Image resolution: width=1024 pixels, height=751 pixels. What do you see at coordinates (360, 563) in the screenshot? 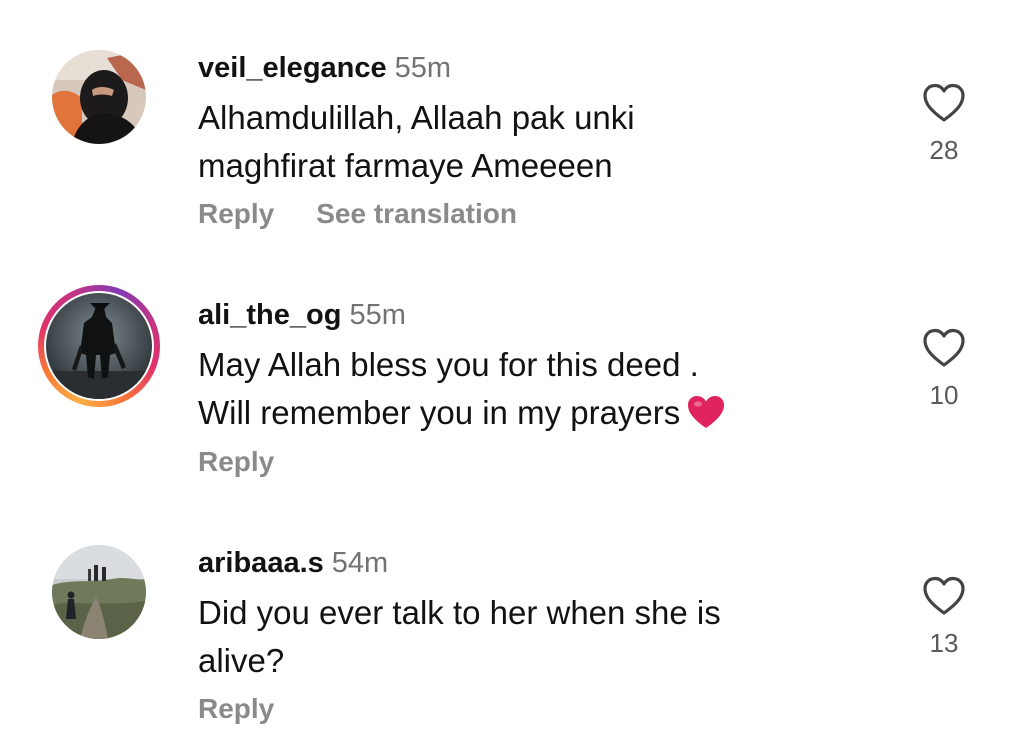
I see `comment-timestamp: 54m` at bounding box center [360, 563].